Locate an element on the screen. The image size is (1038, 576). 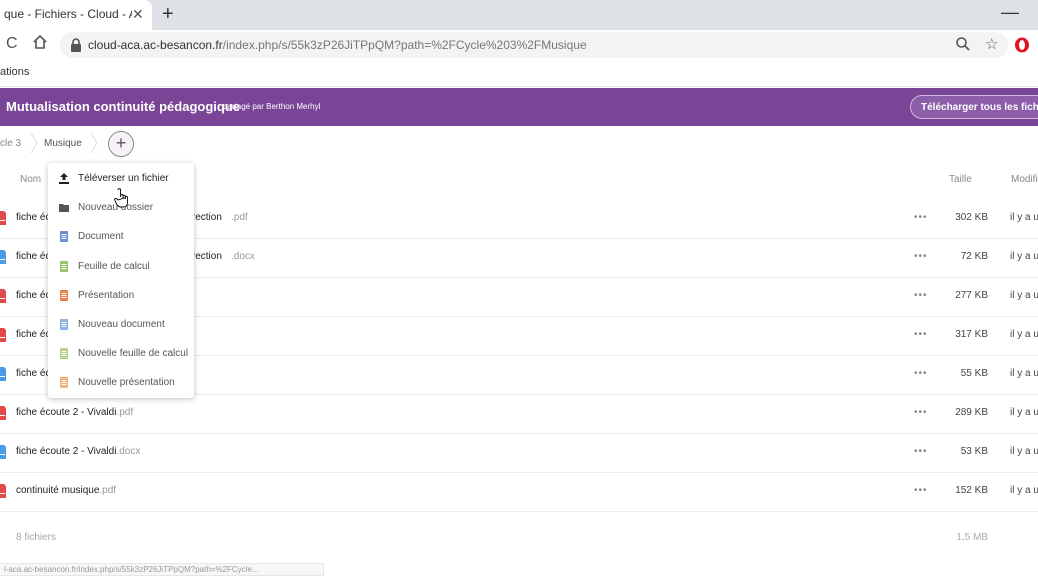
menu-item-new-document: Nouveau document is located at coordinates (121, 324).